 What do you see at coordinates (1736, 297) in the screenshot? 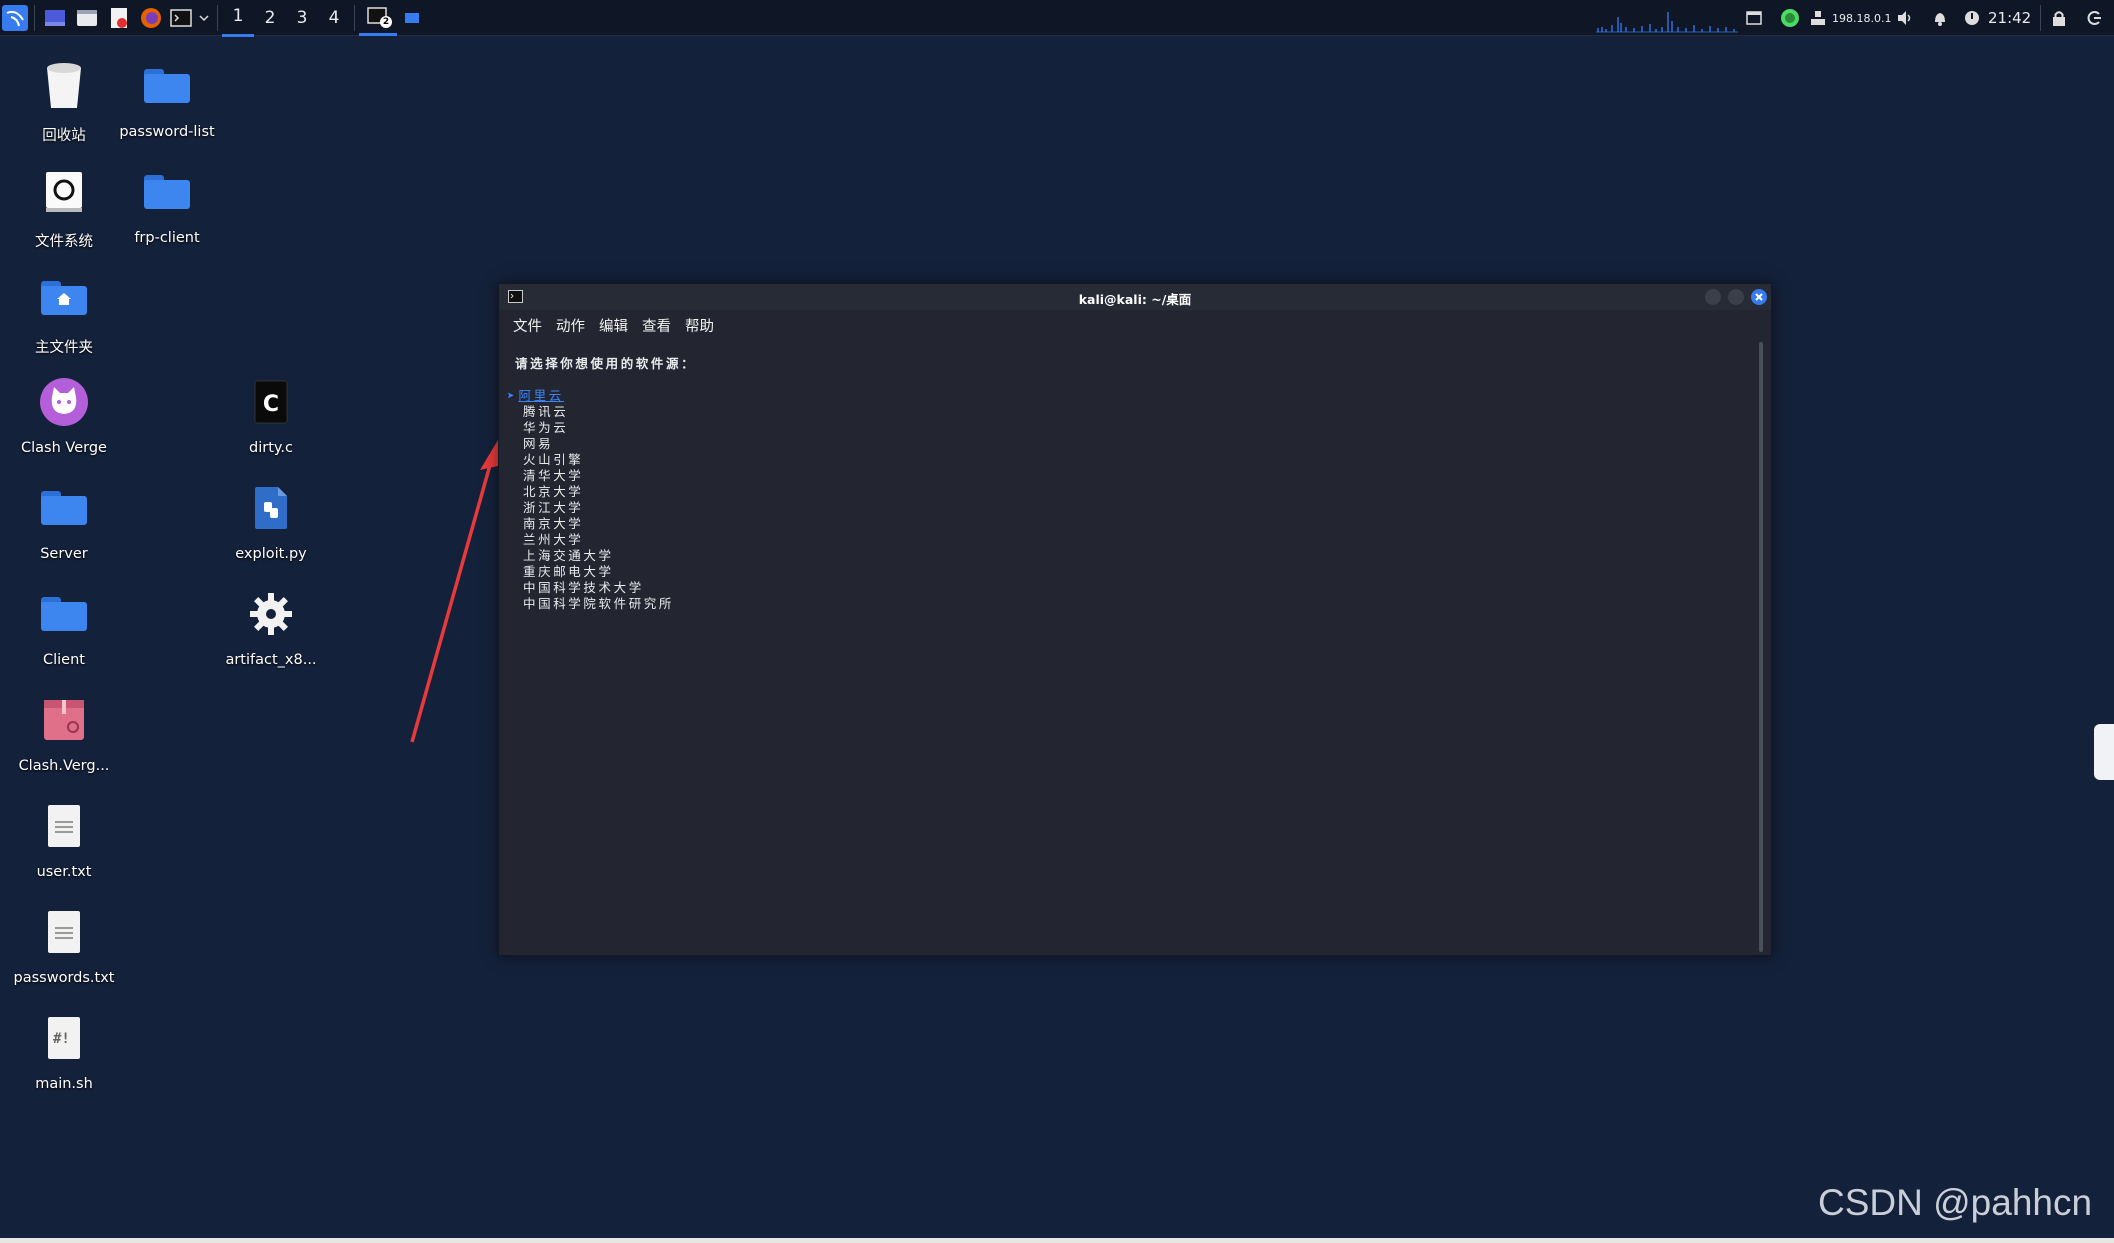
I see `maximize-button` at bounding box center [1736, 297].